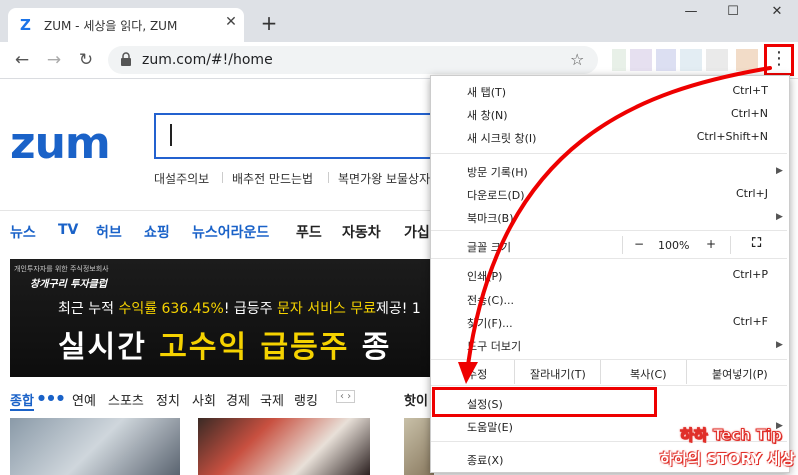 The width and height of the screenshot is (798, 475). I want to click on nav-item-hub: 허브, so click(109, 232).